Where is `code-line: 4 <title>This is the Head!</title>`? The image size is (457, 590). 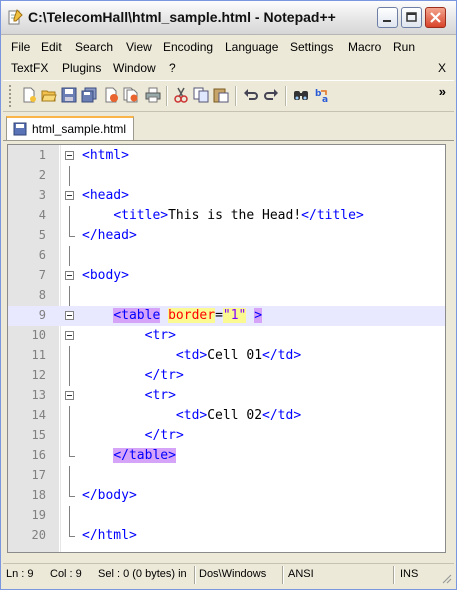
code-line: 4 <title>This is the Head!</title> is located at coordinates (226, 216).